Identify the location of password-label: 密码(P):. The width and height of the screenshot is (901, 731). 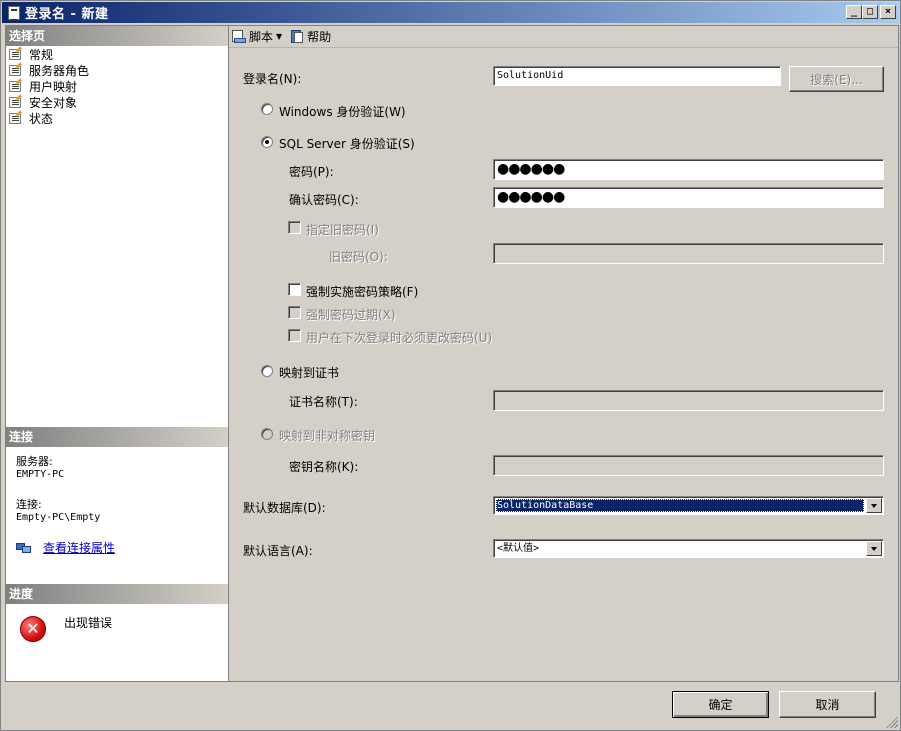
(311, 172).